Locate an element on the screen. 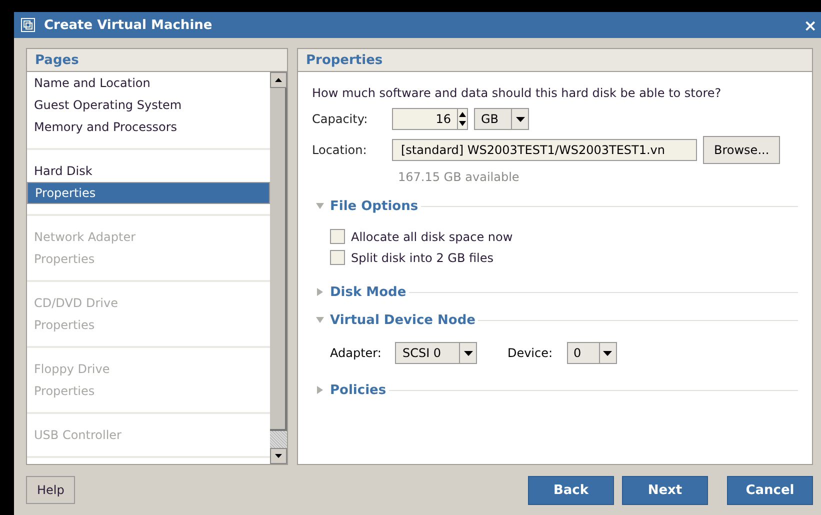  scroll-down-button is located at coordinates (278, 456).